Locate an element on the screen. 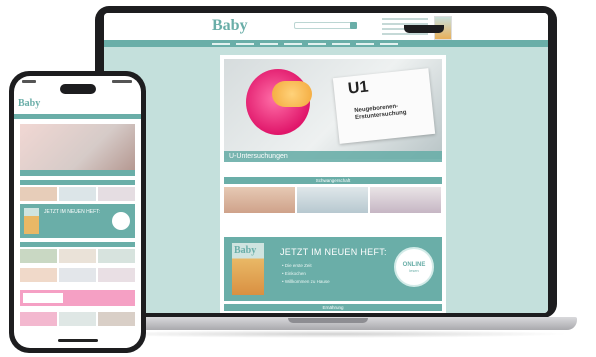 This screenshot has width=596, height=357. phone-home-indicator is located at coordinates (78, 340).